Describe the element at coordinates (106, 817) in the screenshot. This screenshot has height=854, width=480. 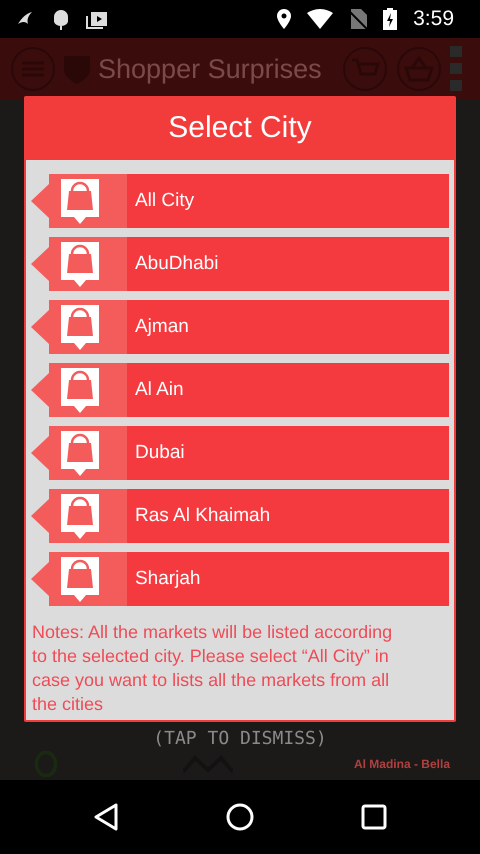
I see `back-icon` at that location.